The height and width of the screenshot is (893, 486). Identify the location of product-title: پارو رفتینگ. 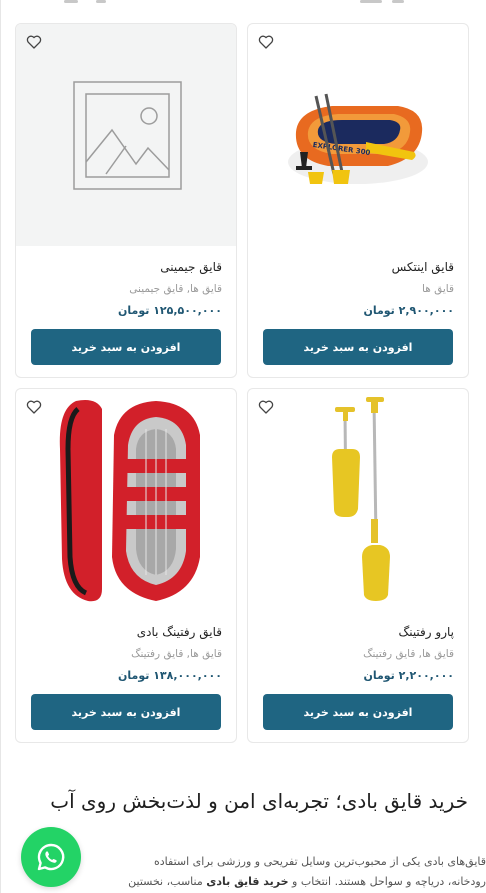
(358, 632).